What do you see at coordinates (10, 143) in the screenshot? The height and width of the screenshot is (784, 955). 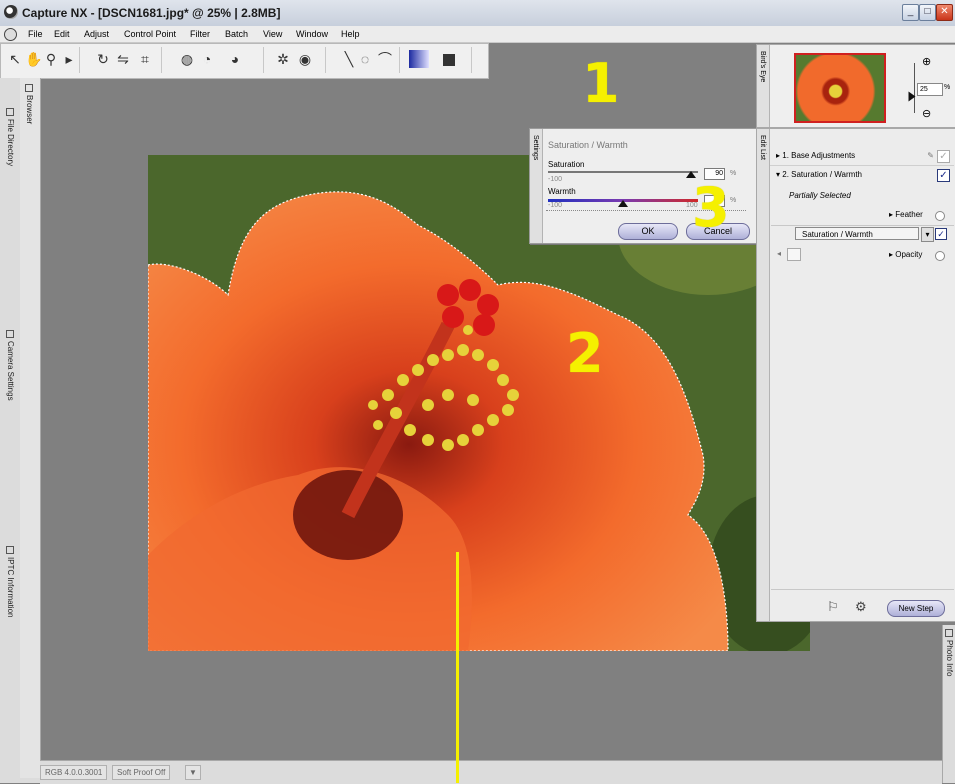 I see `file-directory-label: File Directory` at bounding box center [10, 143].